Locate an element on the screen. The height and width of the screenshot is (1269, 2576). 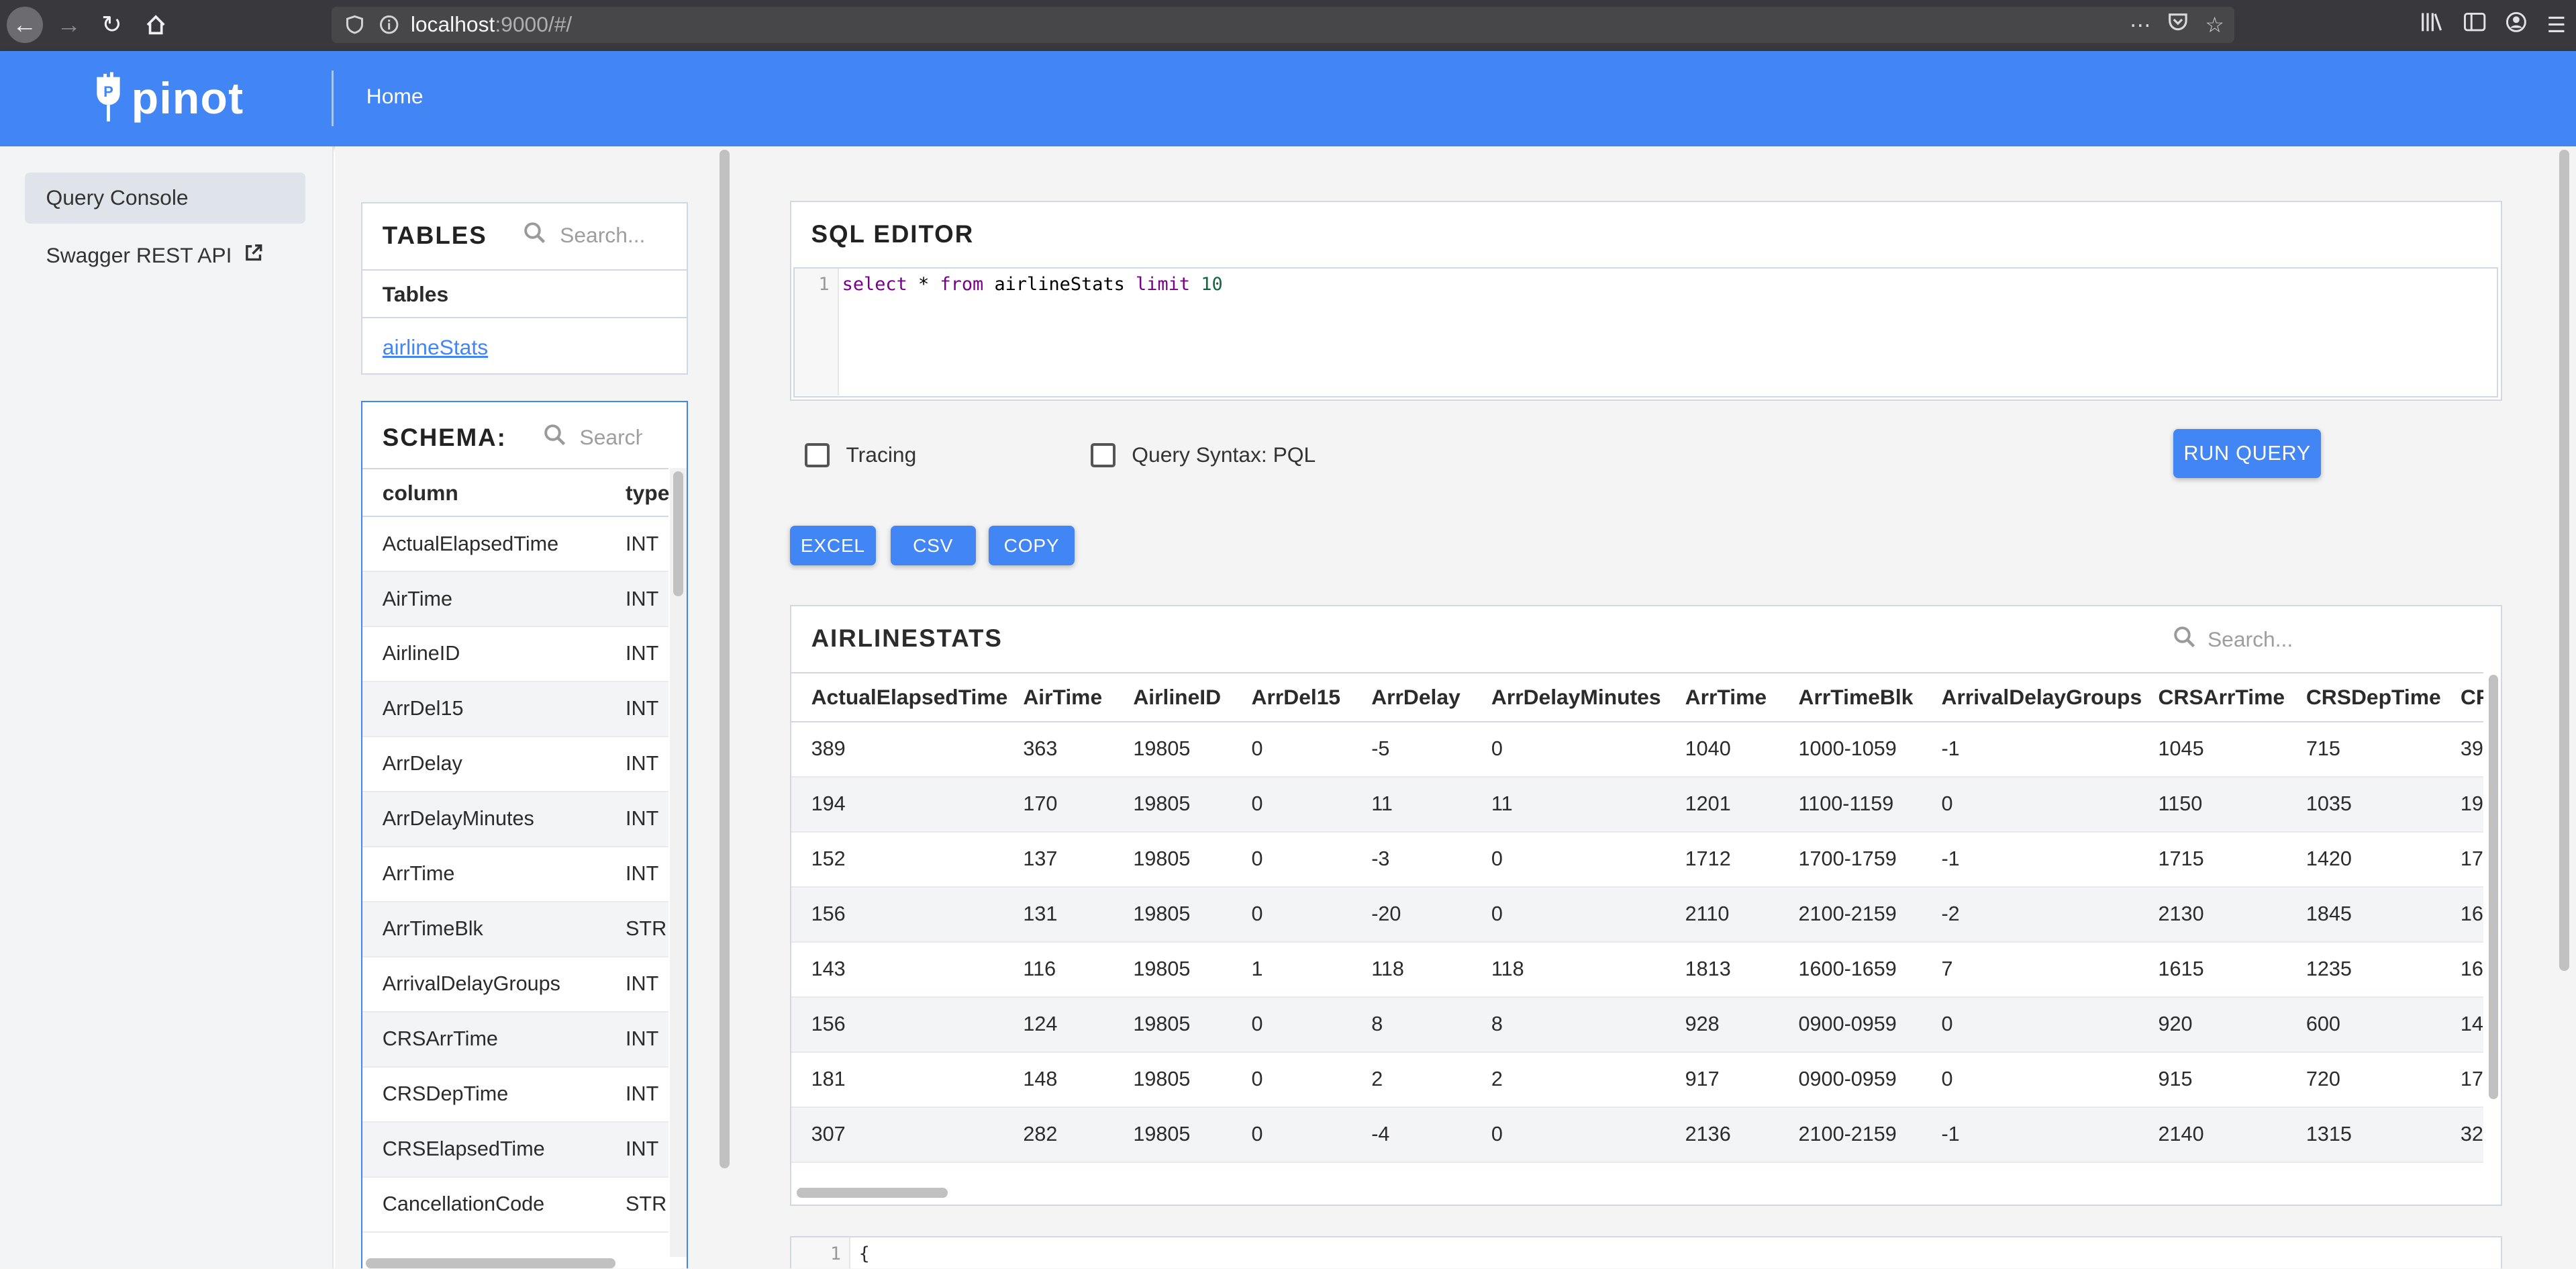
results-header-cell: AirTime is located at coordinates (1062, 697).